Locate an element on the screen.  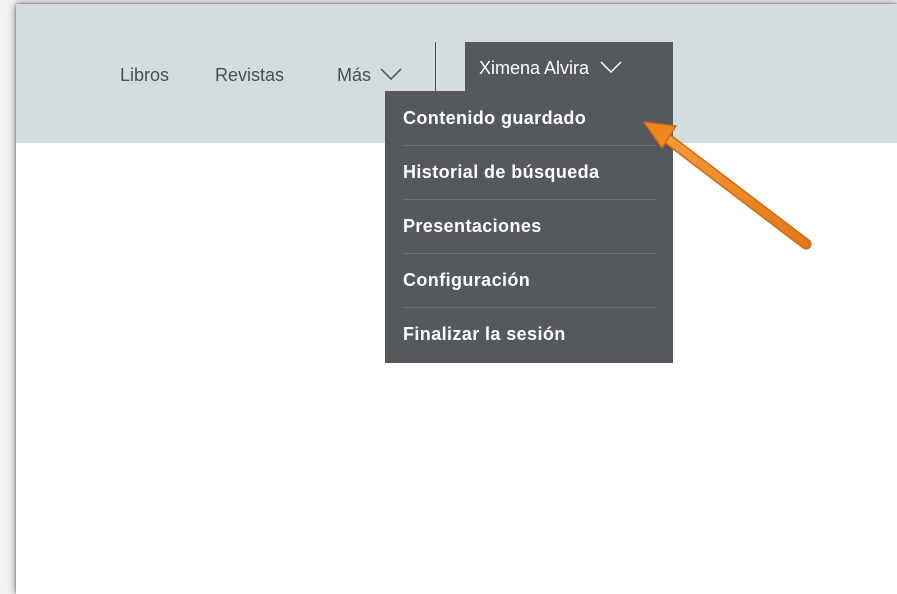
nav-libros: Libros is located at coordinates (144, 75).